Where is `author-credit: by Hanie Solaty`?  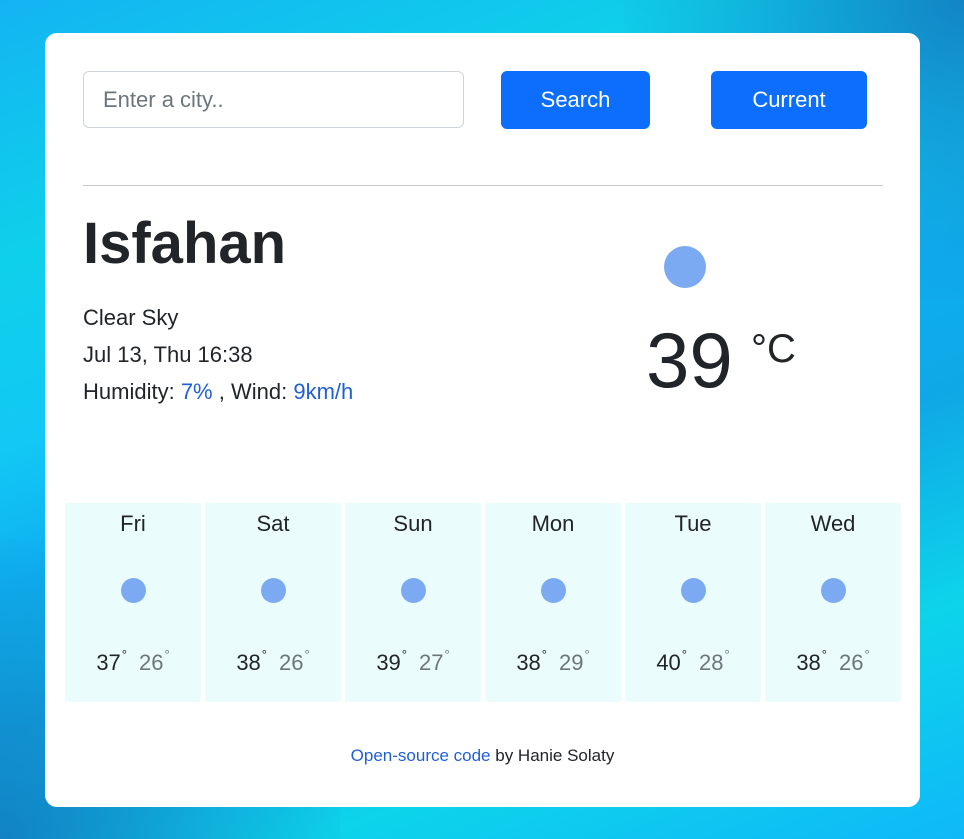
author-credit: by Hanie Solaty is located at coordinates (552, 755).